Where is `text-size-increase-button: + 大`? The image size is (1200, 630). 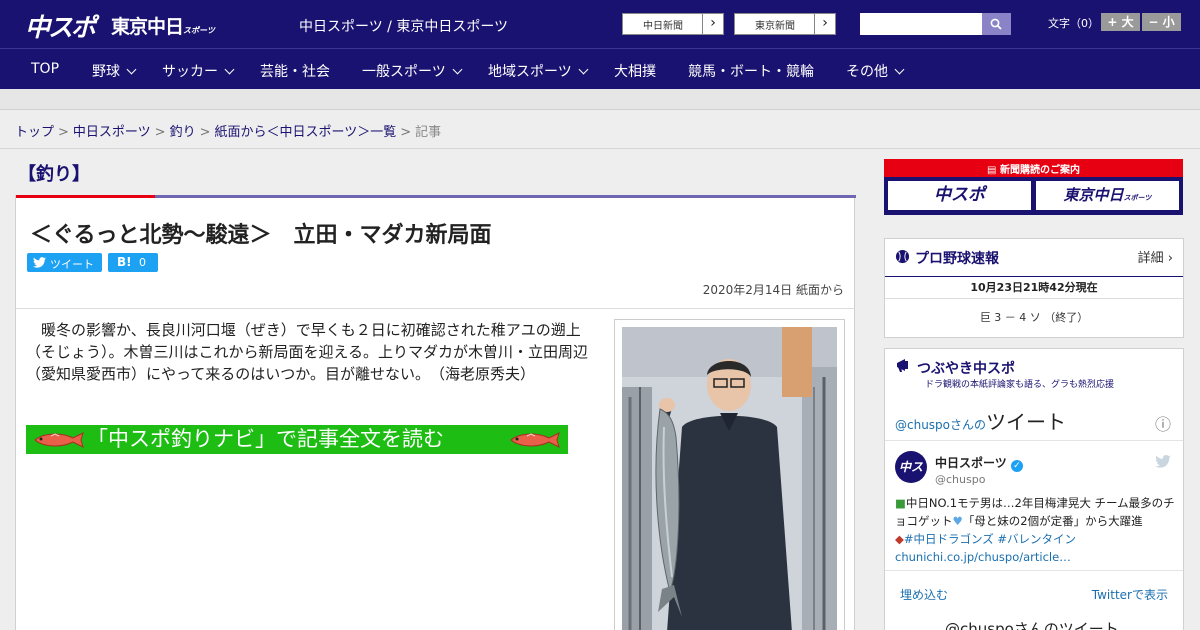 text-size-increase-button: + 大 is located at coordinates (1120, 22).